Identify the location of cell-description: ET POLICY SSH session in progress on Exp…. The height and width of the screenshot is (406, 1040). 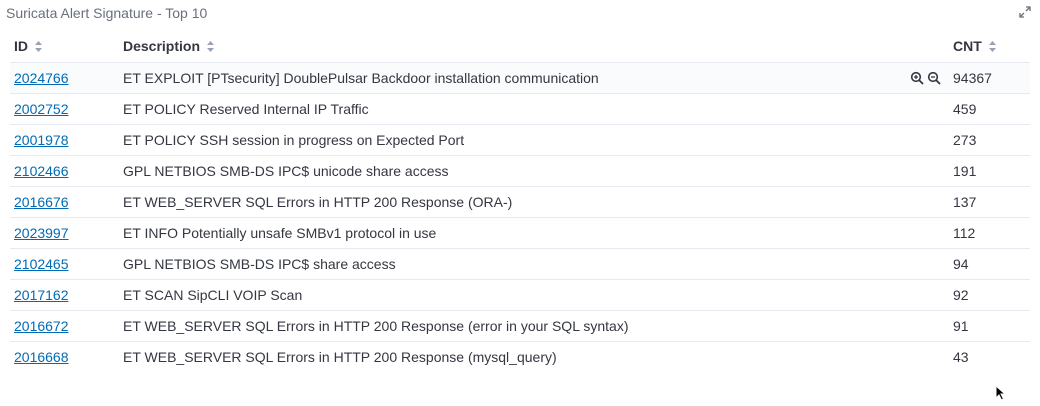
(534, 140).